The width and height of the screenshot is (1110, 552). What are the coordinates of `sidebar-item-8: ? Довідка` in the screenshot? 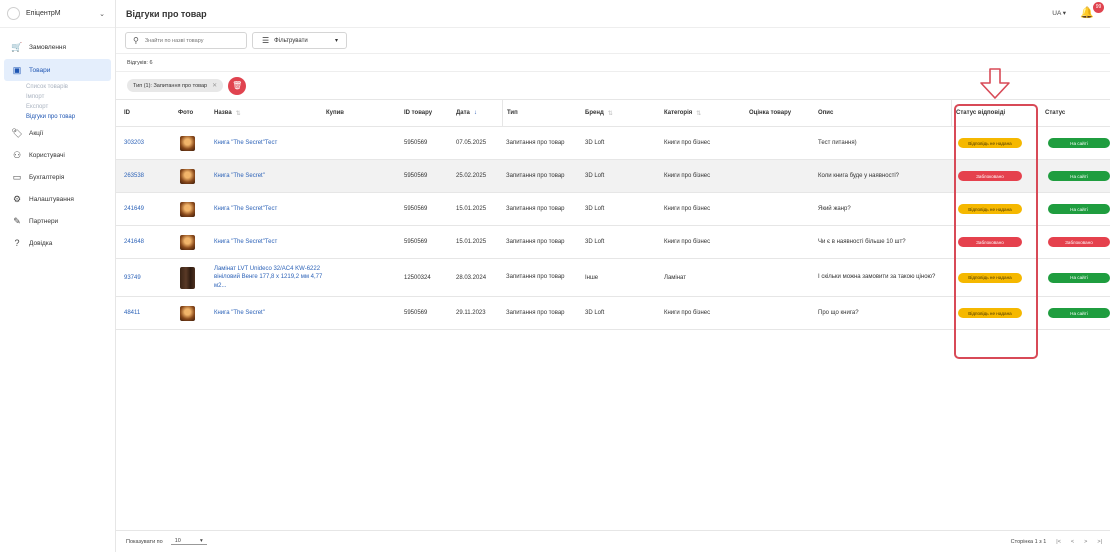 It's located at (57, 243).